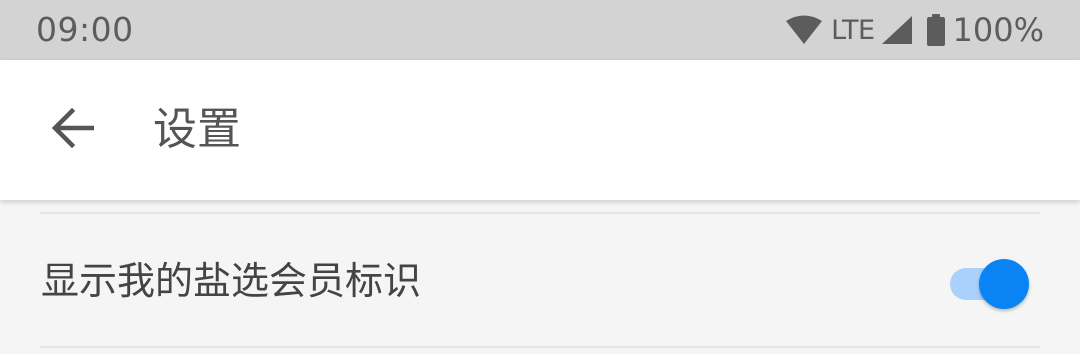  What do you see at coordinates (998, 30) in the screenshot?
I see `battery-percentage: 100%` at bounding box center [998, 30].